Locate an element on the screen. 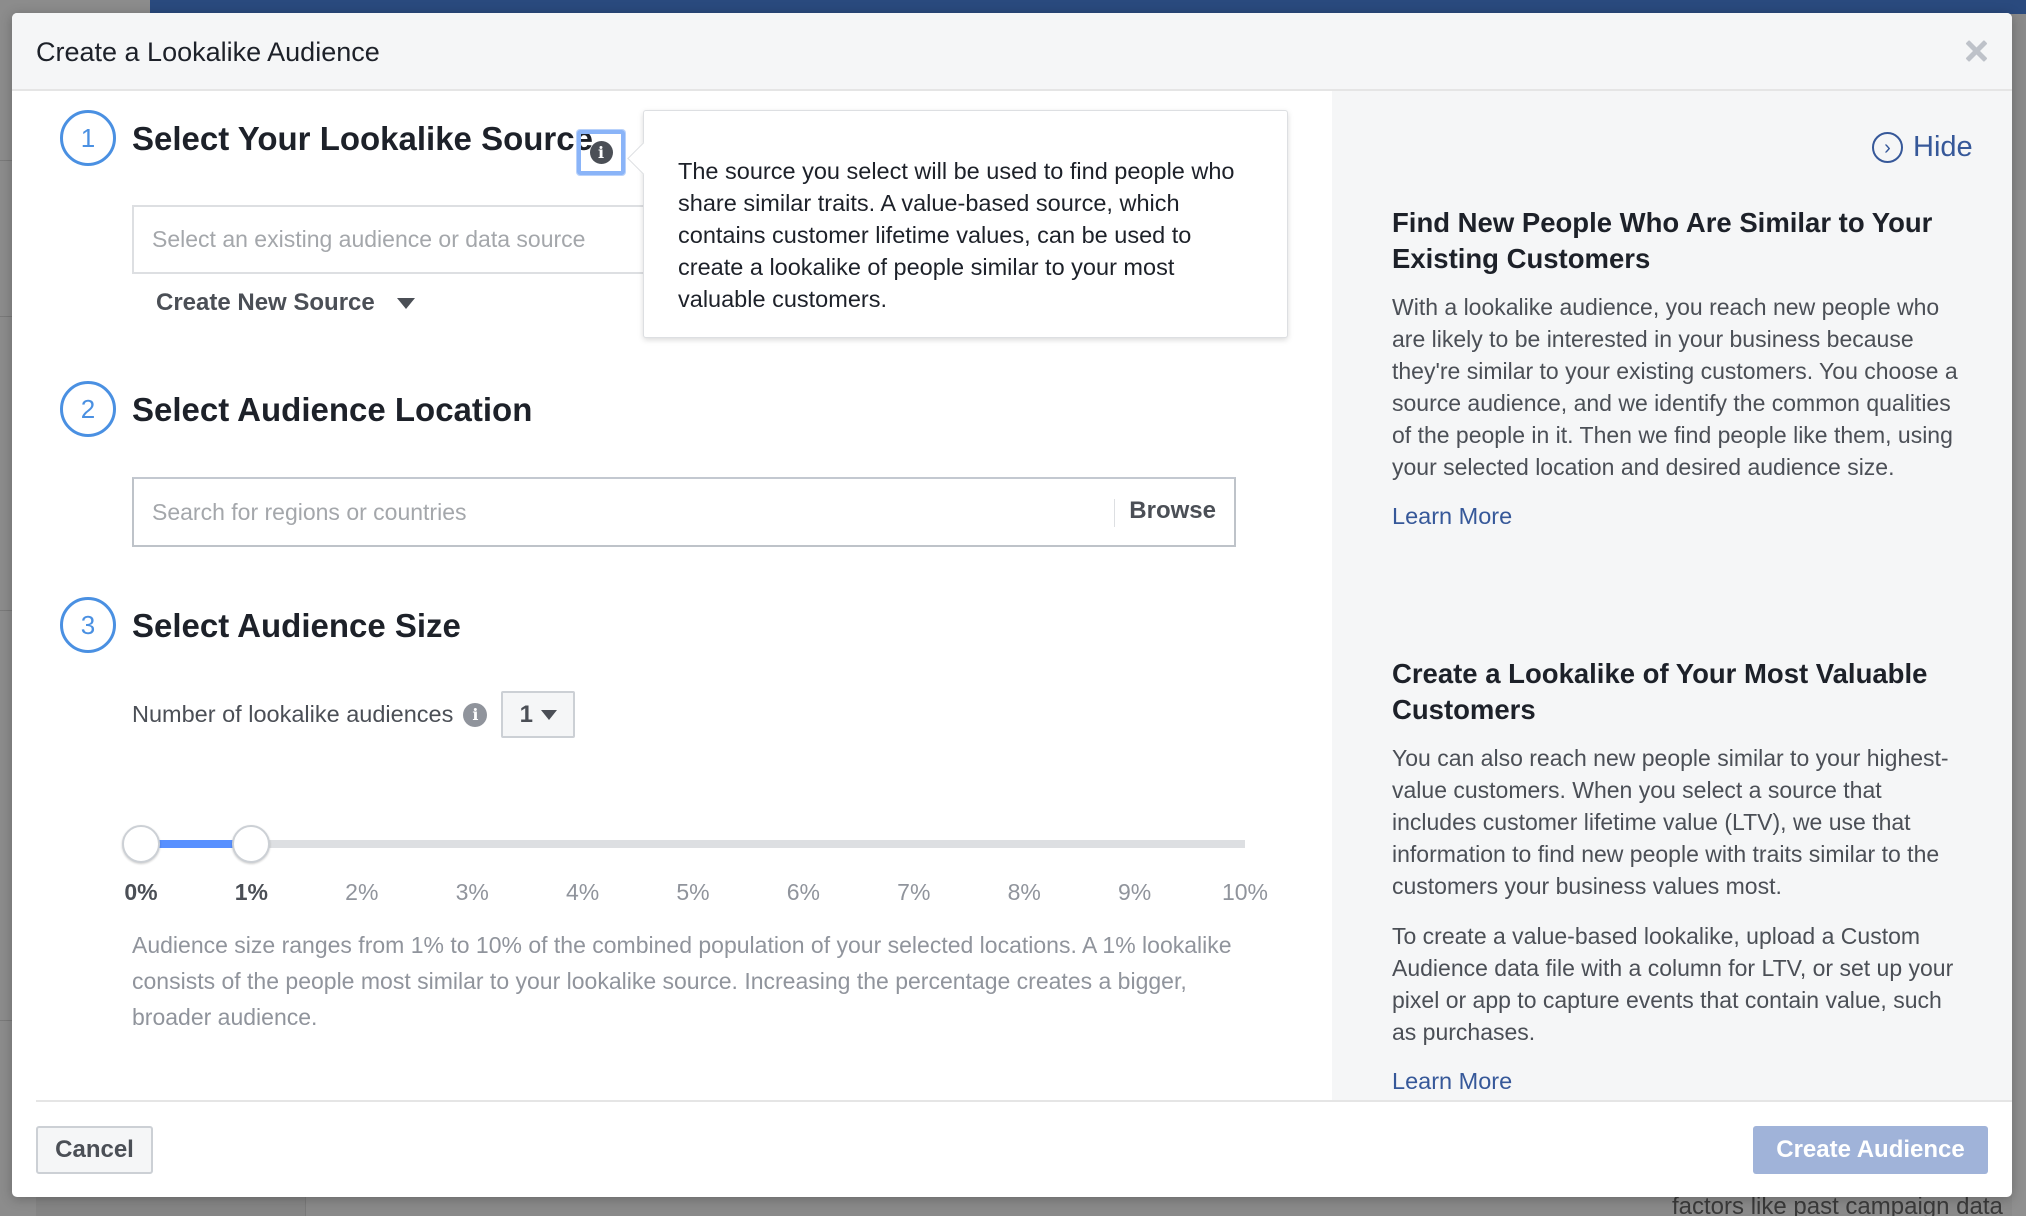  slider-tick-label: 1% is located at coordinates (251, 892).